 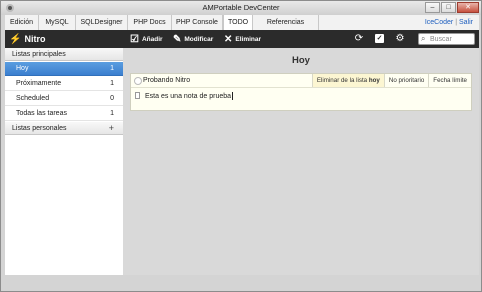 I want to click on brand: ⚡ Nitro, so click(x=27, y=39).